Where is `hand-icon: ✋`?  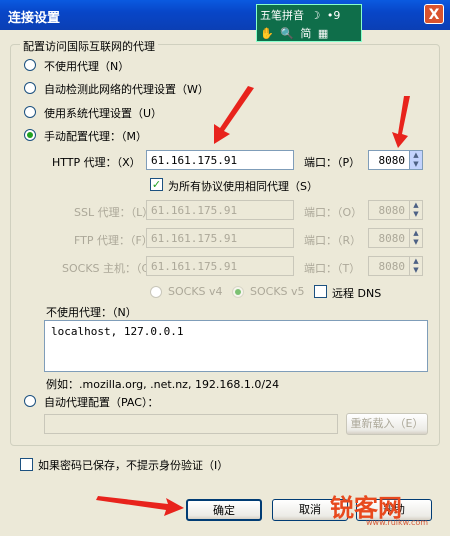 hand-icon: ✋ is located at coordinates (267, 33).